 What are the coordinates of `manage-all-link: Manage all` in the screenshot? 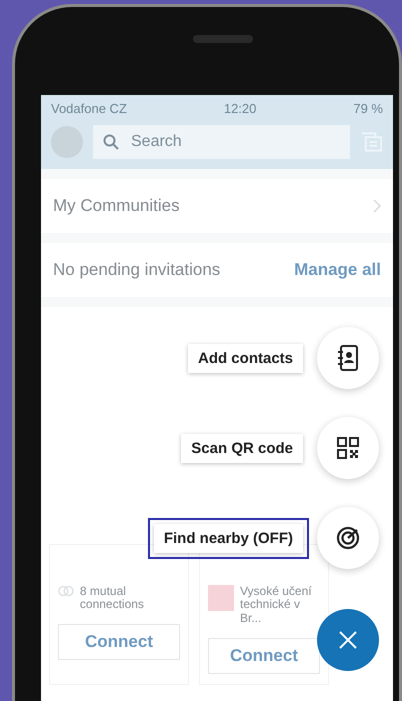 It's located at (337, 270).